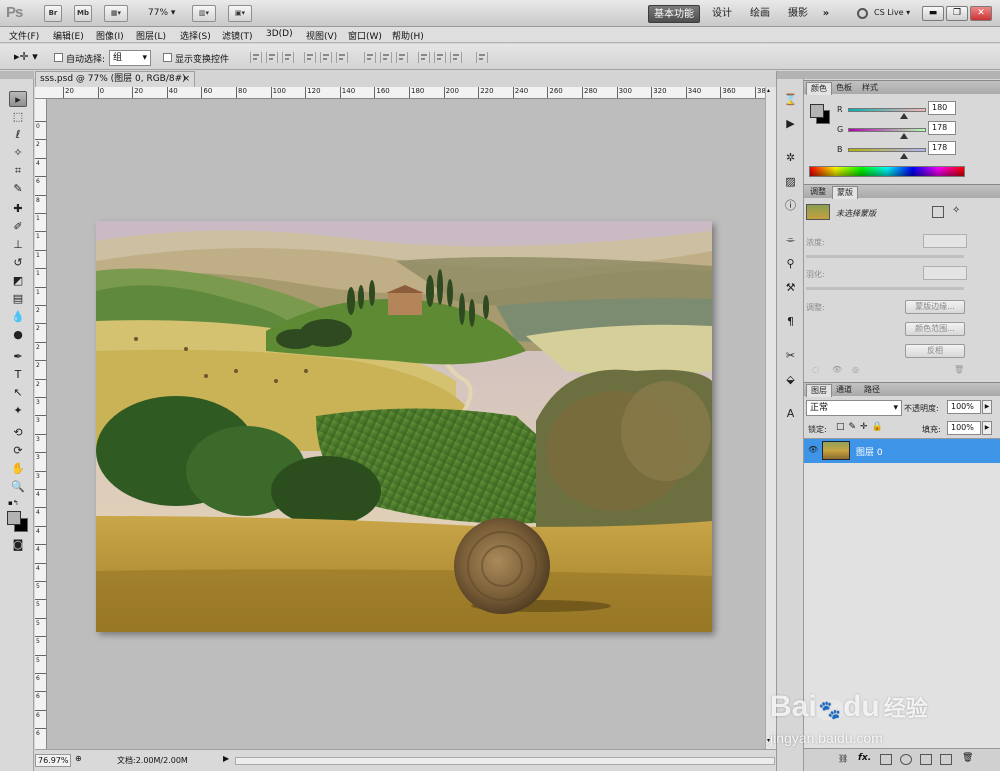 Image resolution: width=1000 pixels, height=771 pixels. What do you see at coordinates (861, 427) in the screenshot?
I see `lock-icons: □✎✛🔒` at bounding box center [861, 427].